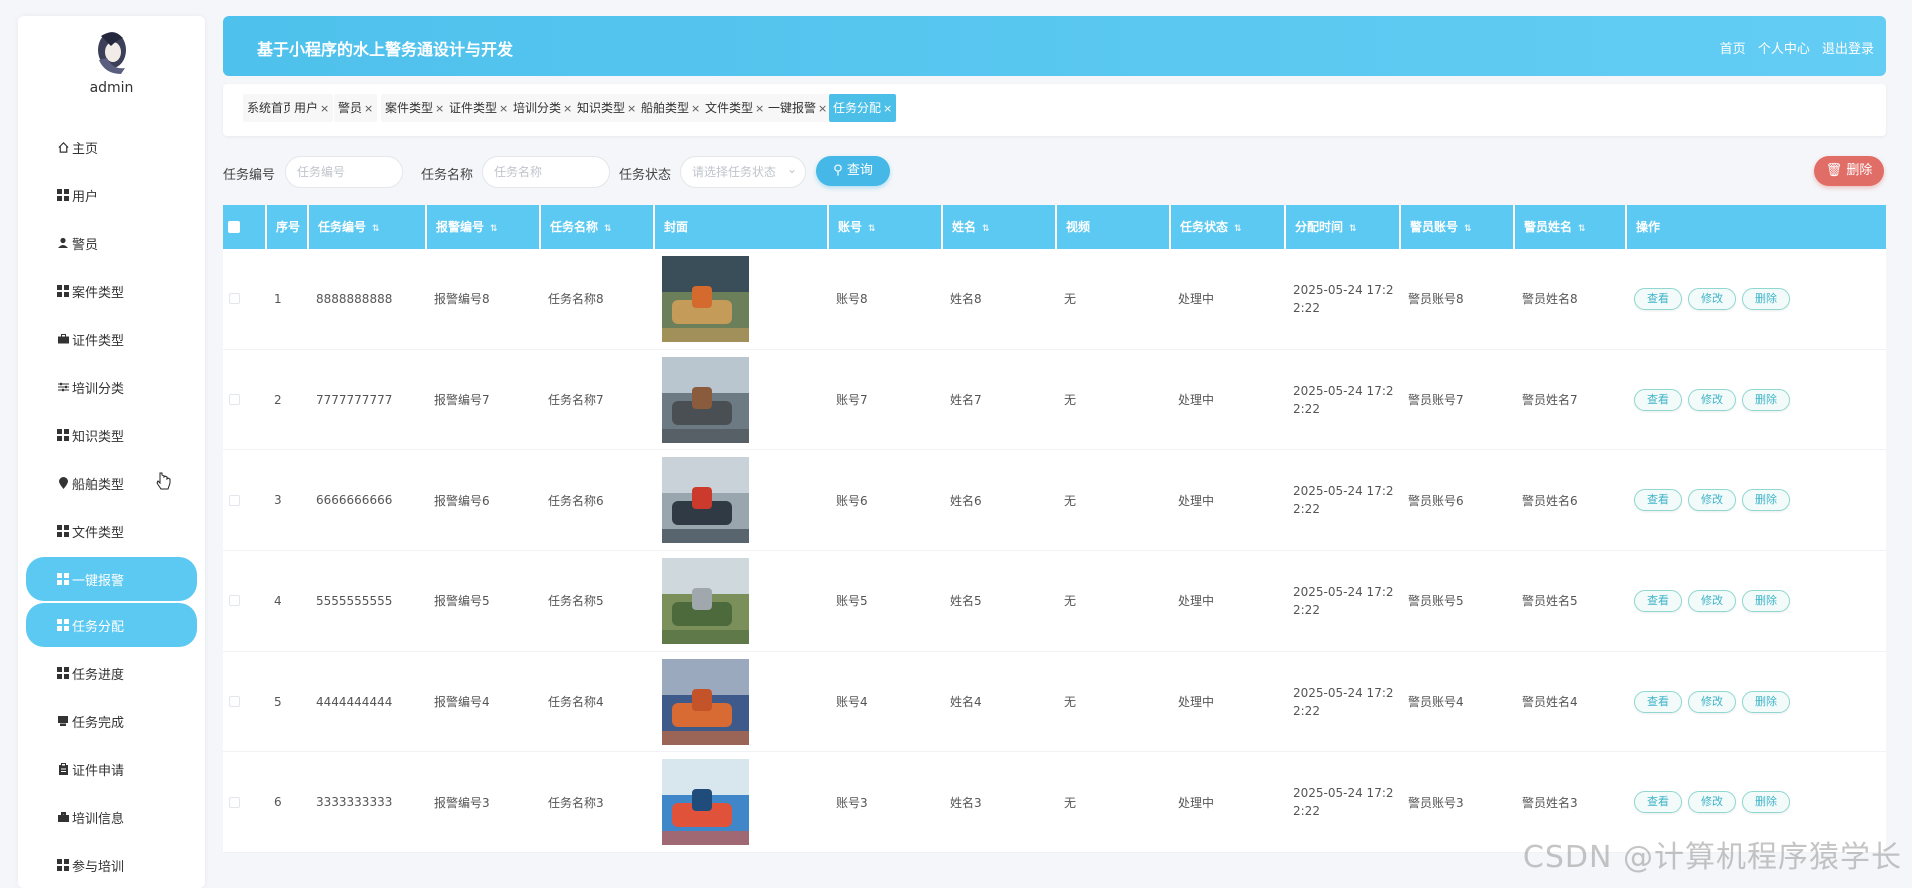 The image size is (1912, 888). What do you see at coordinates (111, 195) in the screenshot?
I see `sidebar-item-1: 用户` at bounding box center [111, 195].